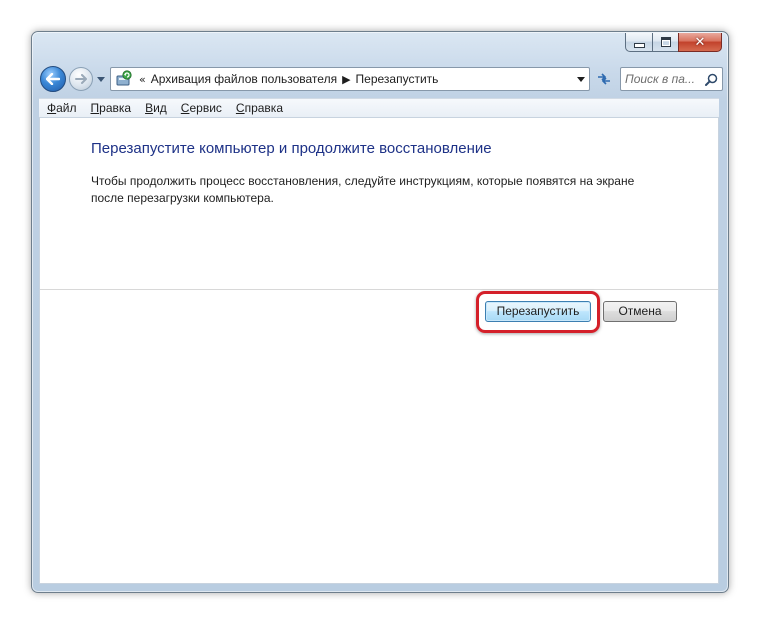 This screenshot has width=760, height=624. I want to click on menu-help: Справка, so click(259, 108).